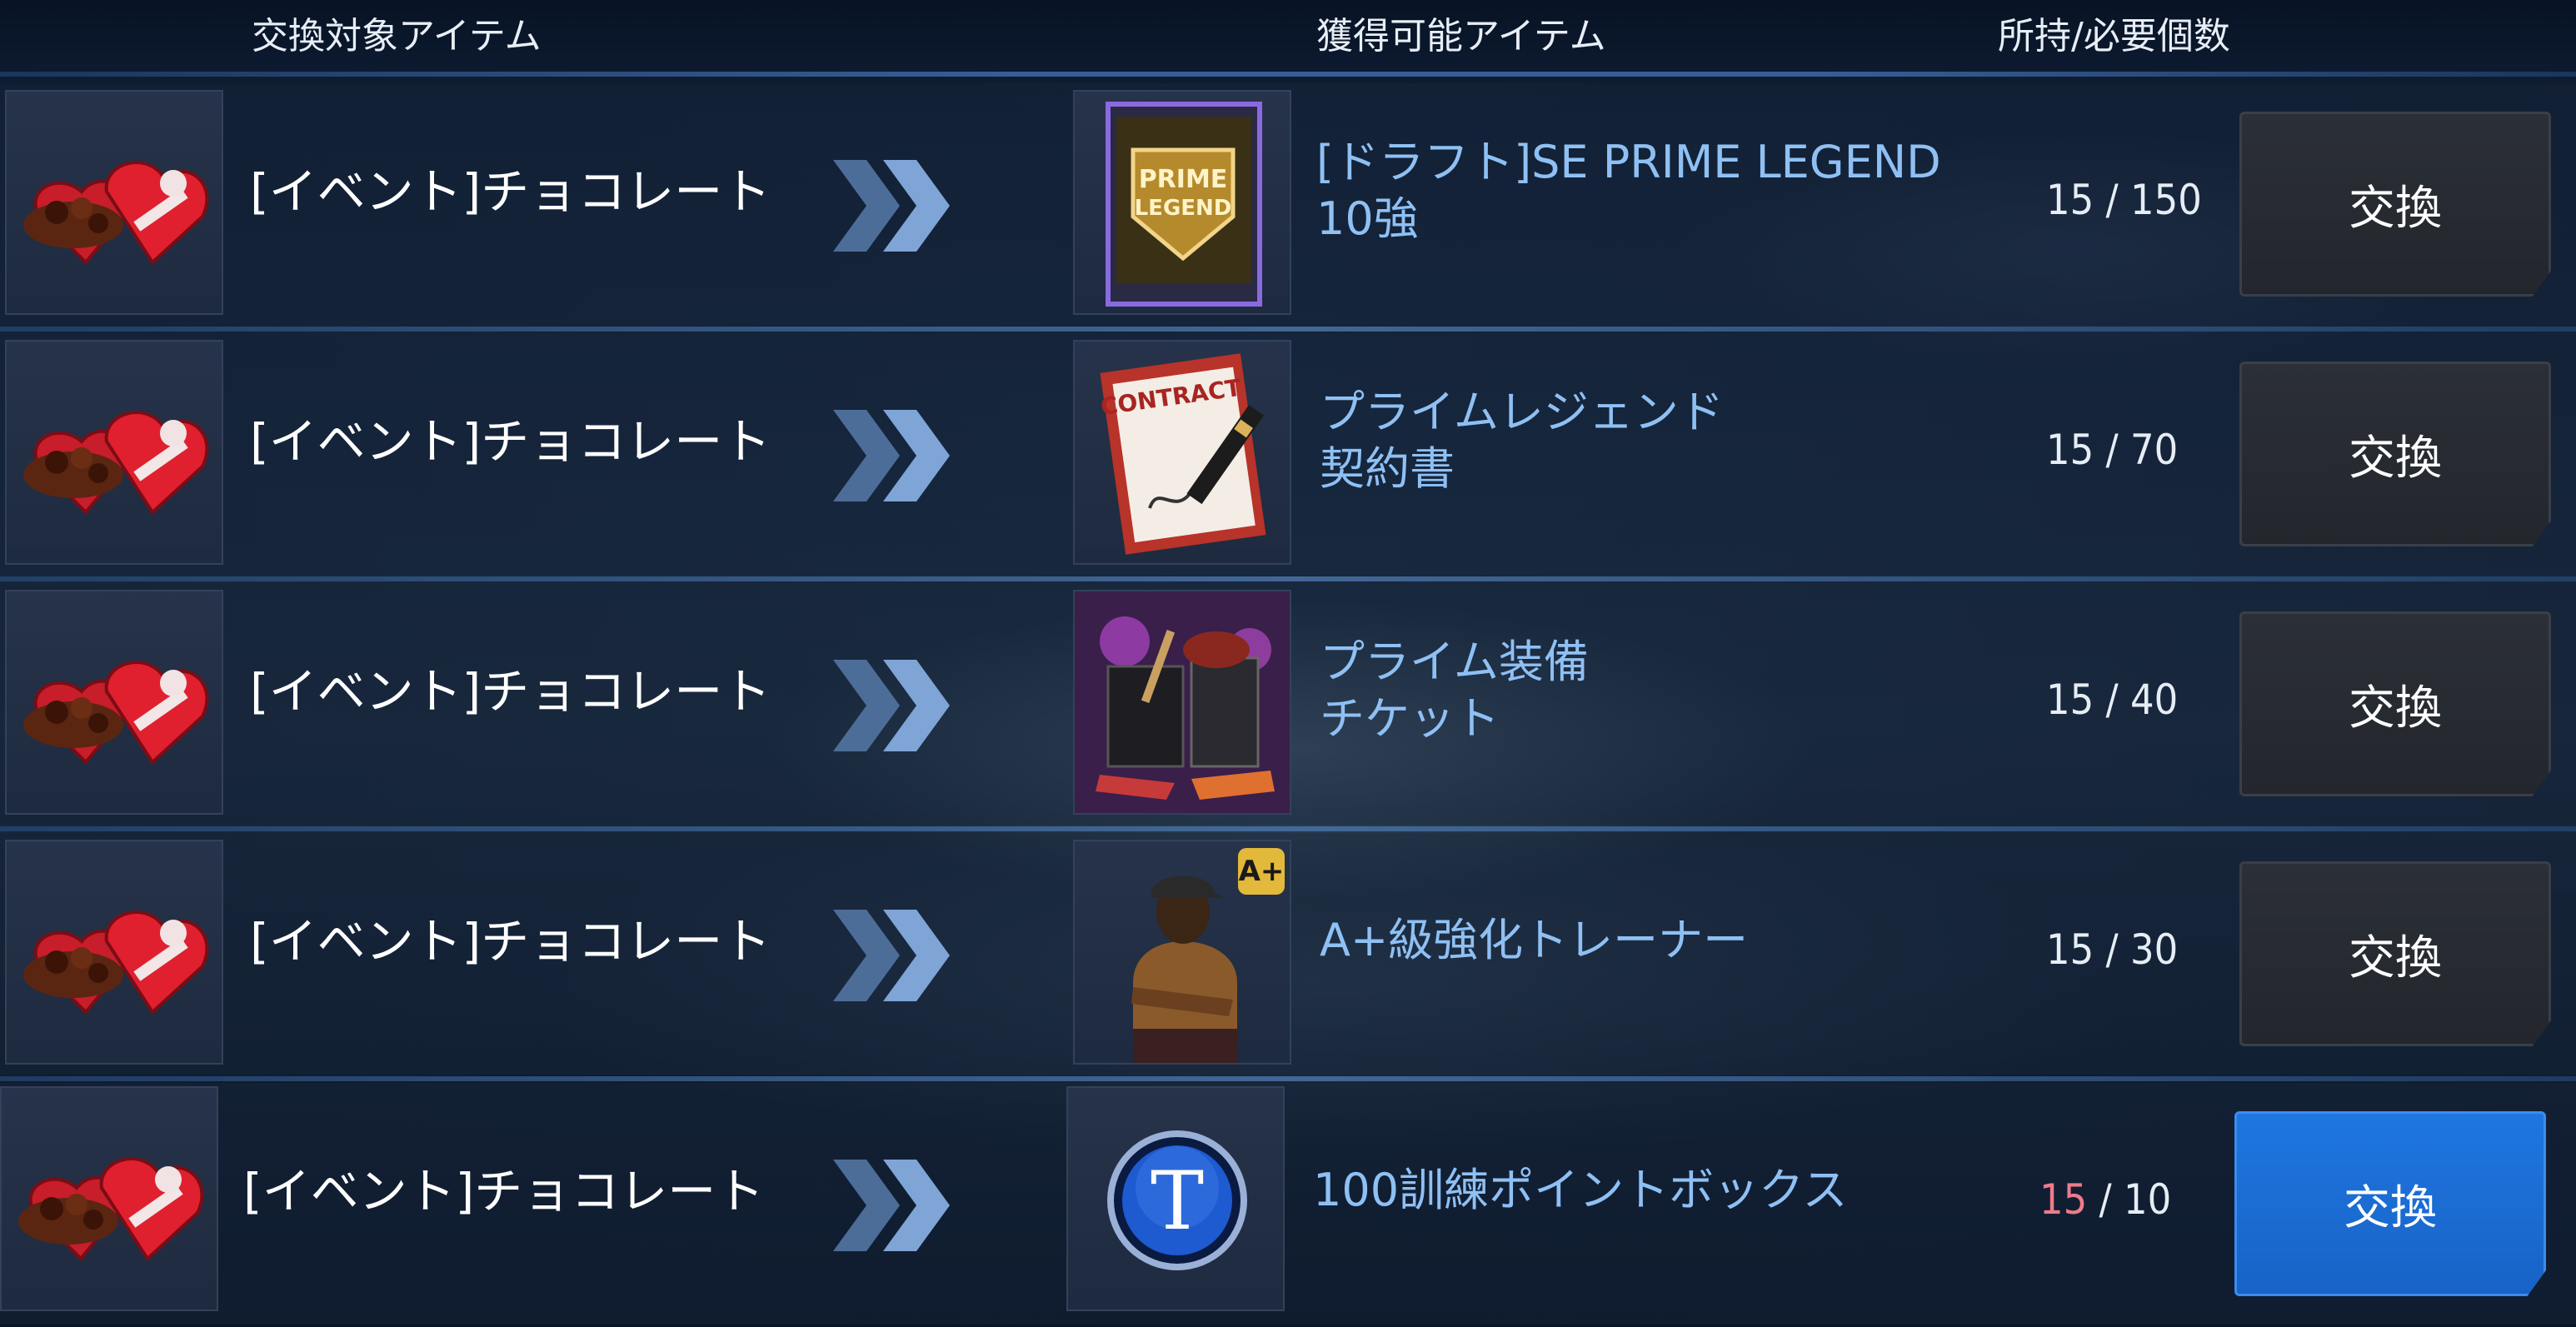 This screenshot has width=2576, height=1327. I want to click on reward-item-name-line2: チケット, so click(1410, 719).